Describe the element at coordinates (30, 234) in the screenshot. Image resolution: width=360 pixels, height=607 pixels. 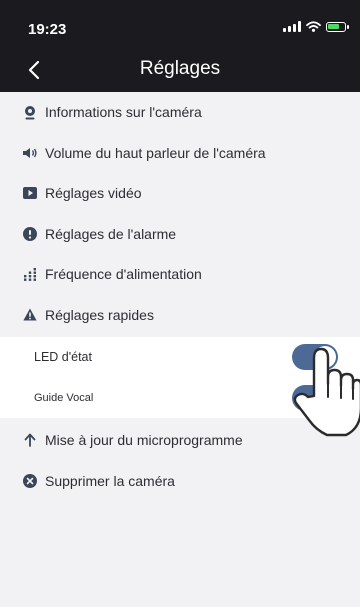
I see `alarm-icon` at that location.